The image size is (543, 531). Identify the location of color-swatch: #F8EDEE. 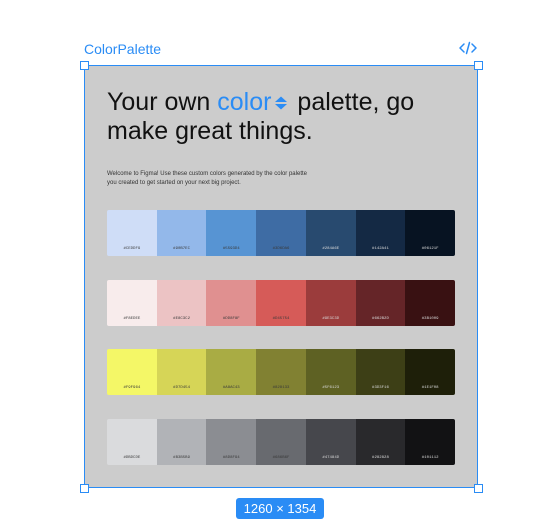
(132, 303).